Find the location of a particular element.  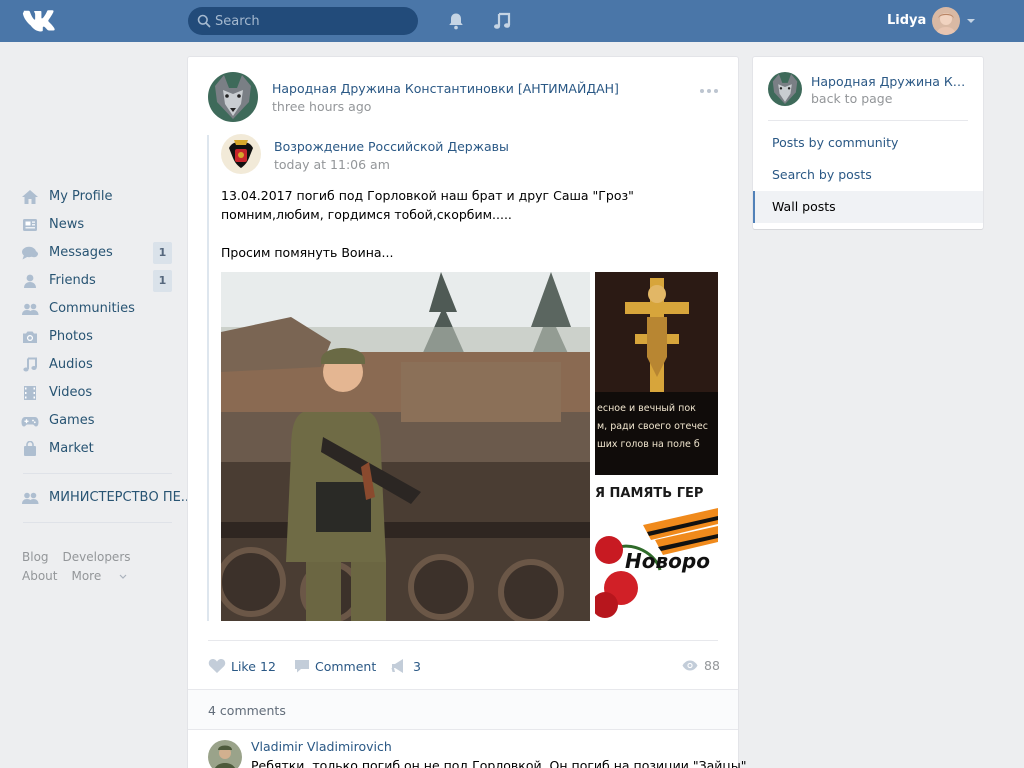

comment-icon is located at coordinates (302, 666).